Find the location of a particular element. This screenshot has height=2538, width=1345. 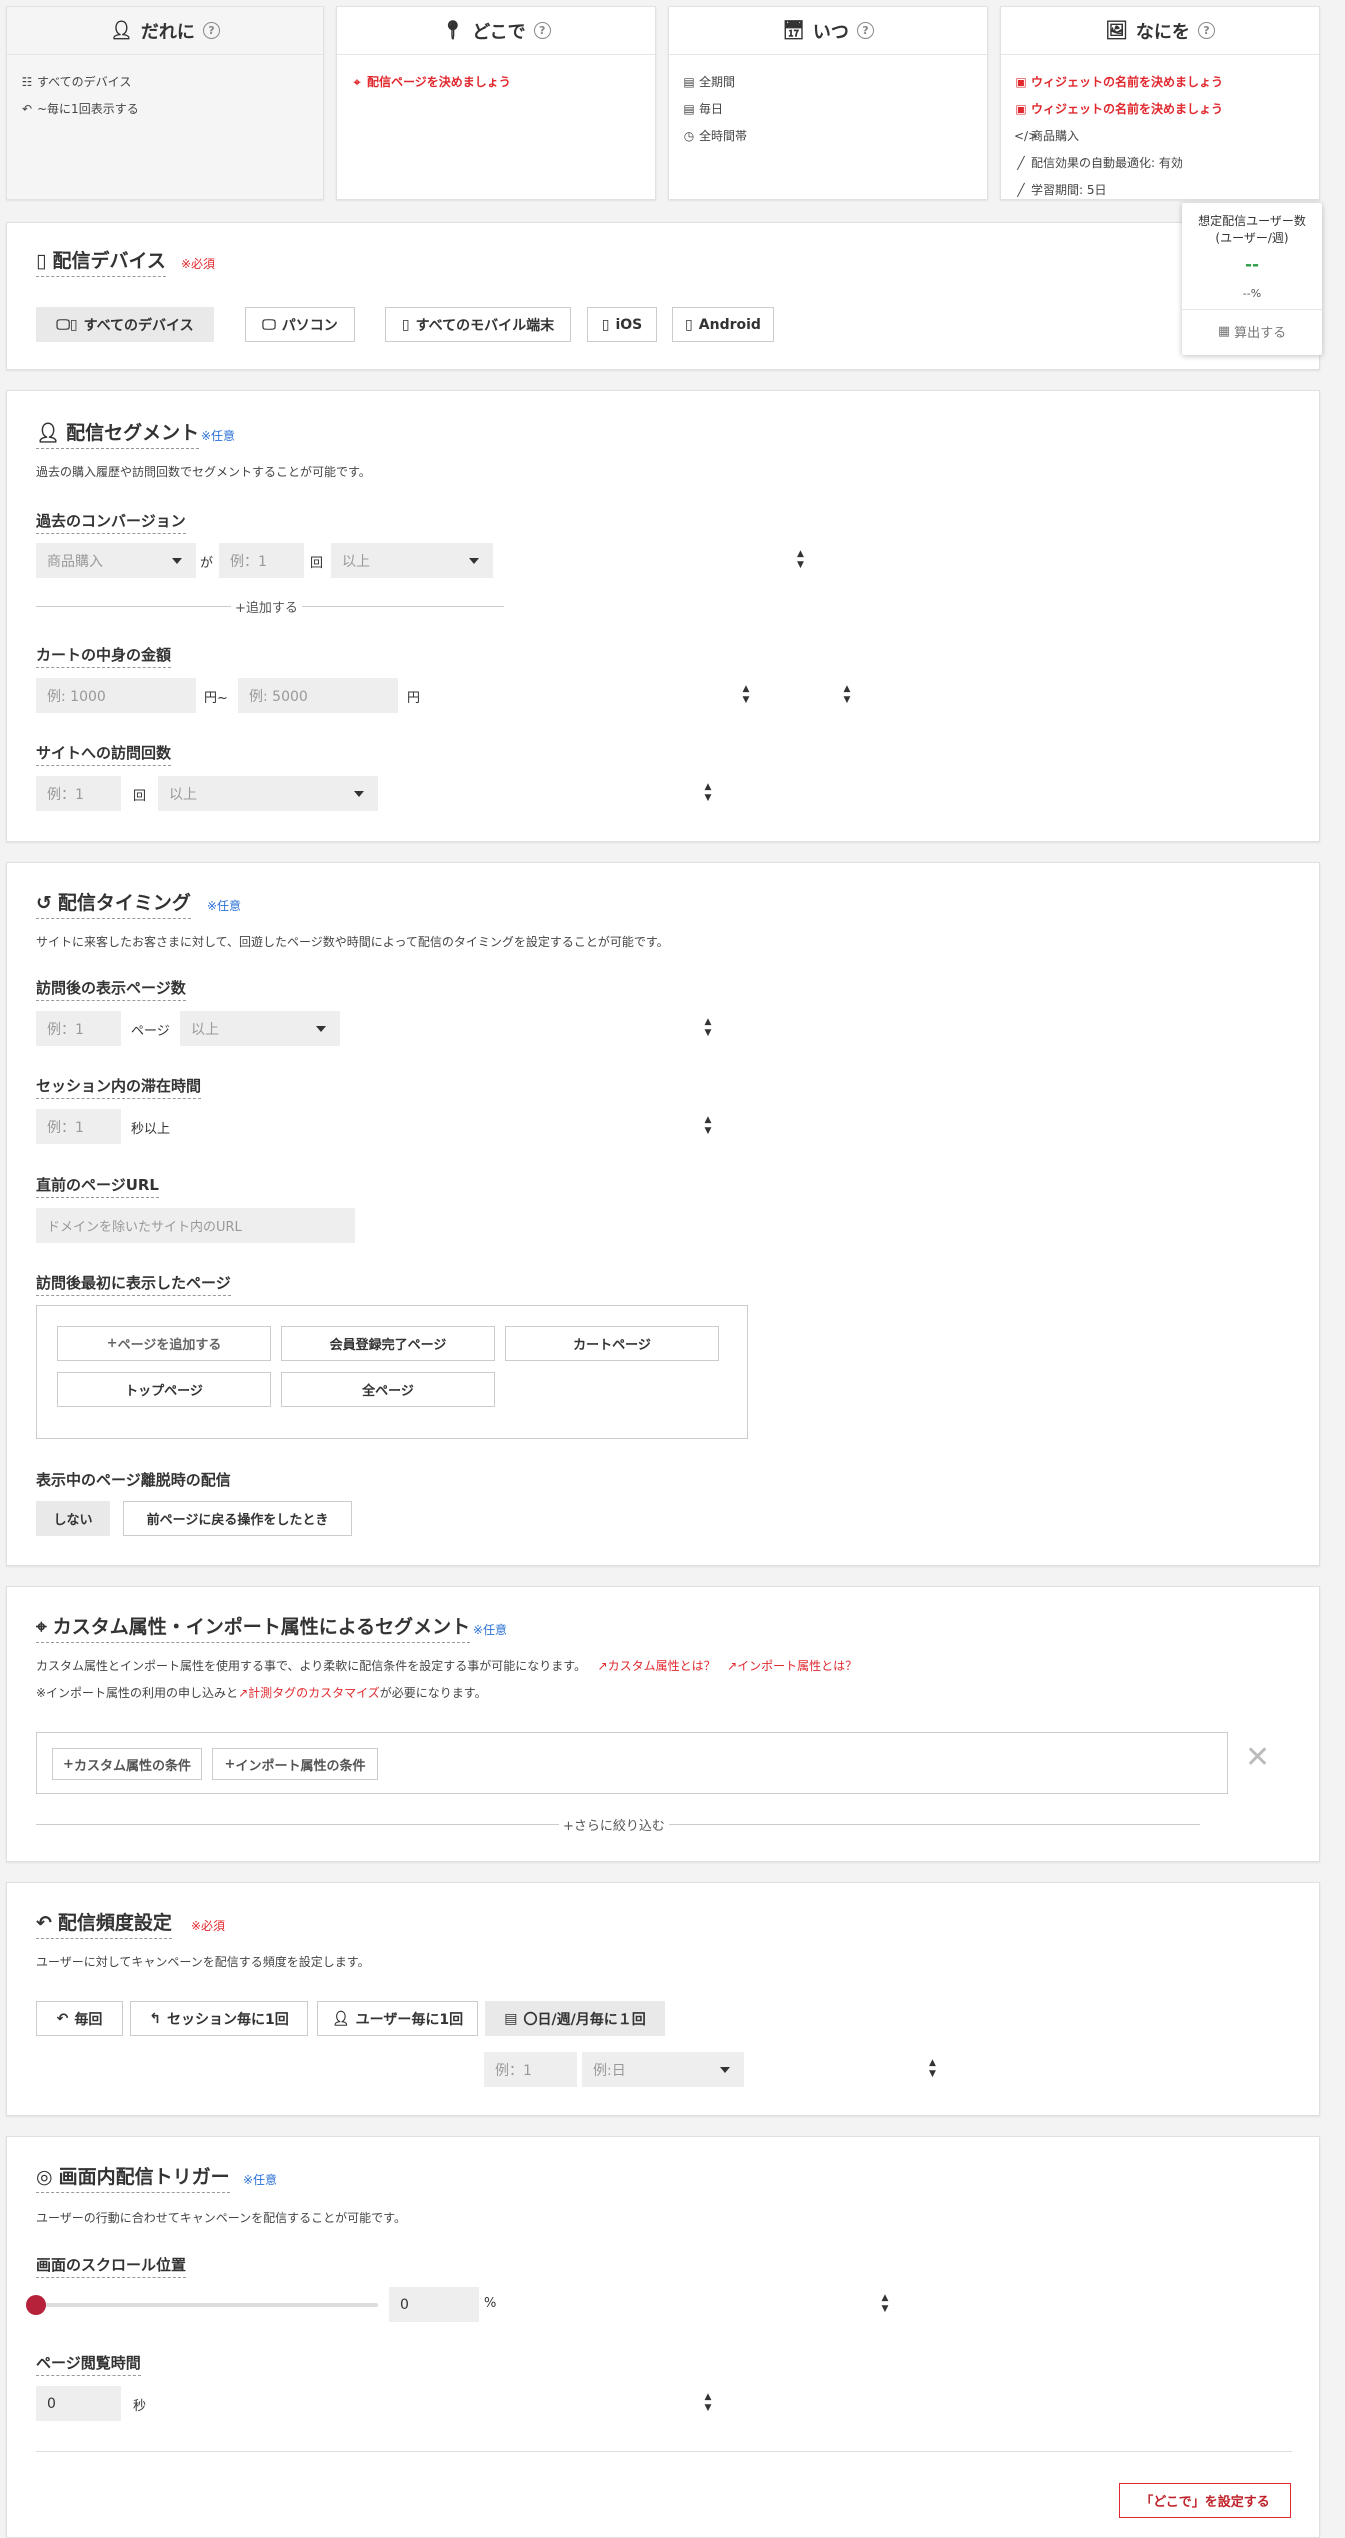

add-condition-link: +追加する is located at coordinates (266, 606).